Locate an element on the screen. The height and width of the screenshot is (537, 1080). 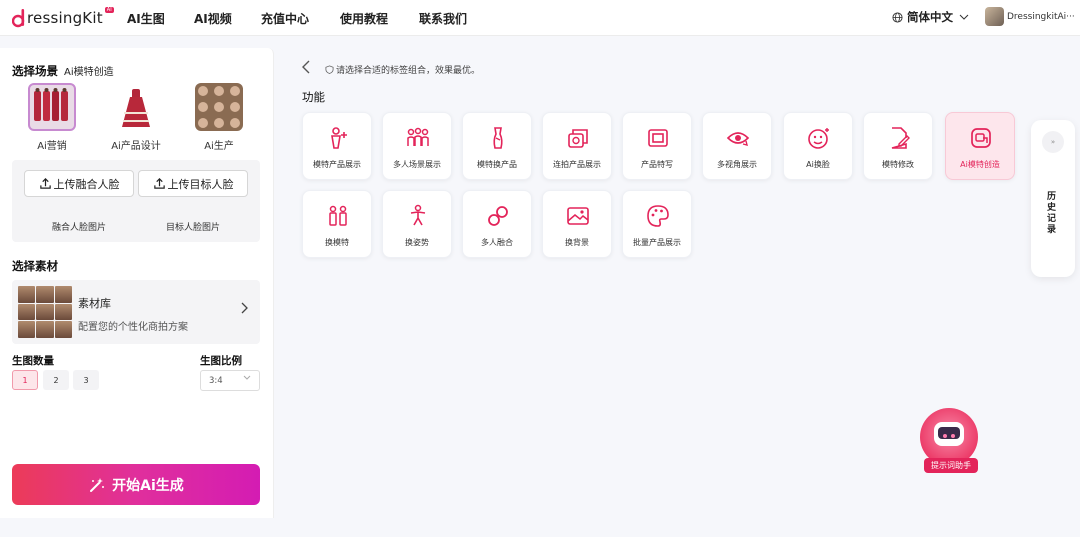
shield-icon is located at coordinates (329, 69).